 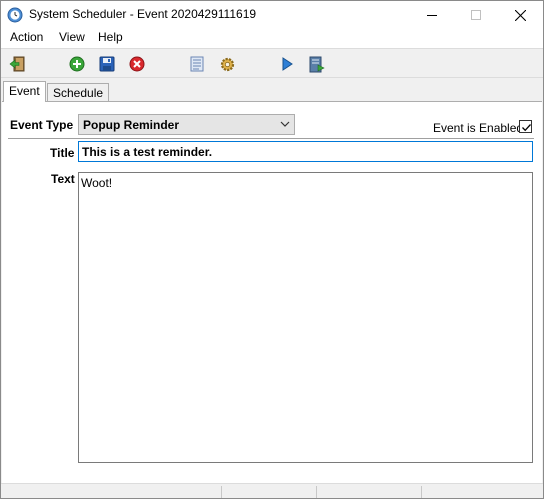 I want to click on text-label: Text, so click(x=63, y=179).